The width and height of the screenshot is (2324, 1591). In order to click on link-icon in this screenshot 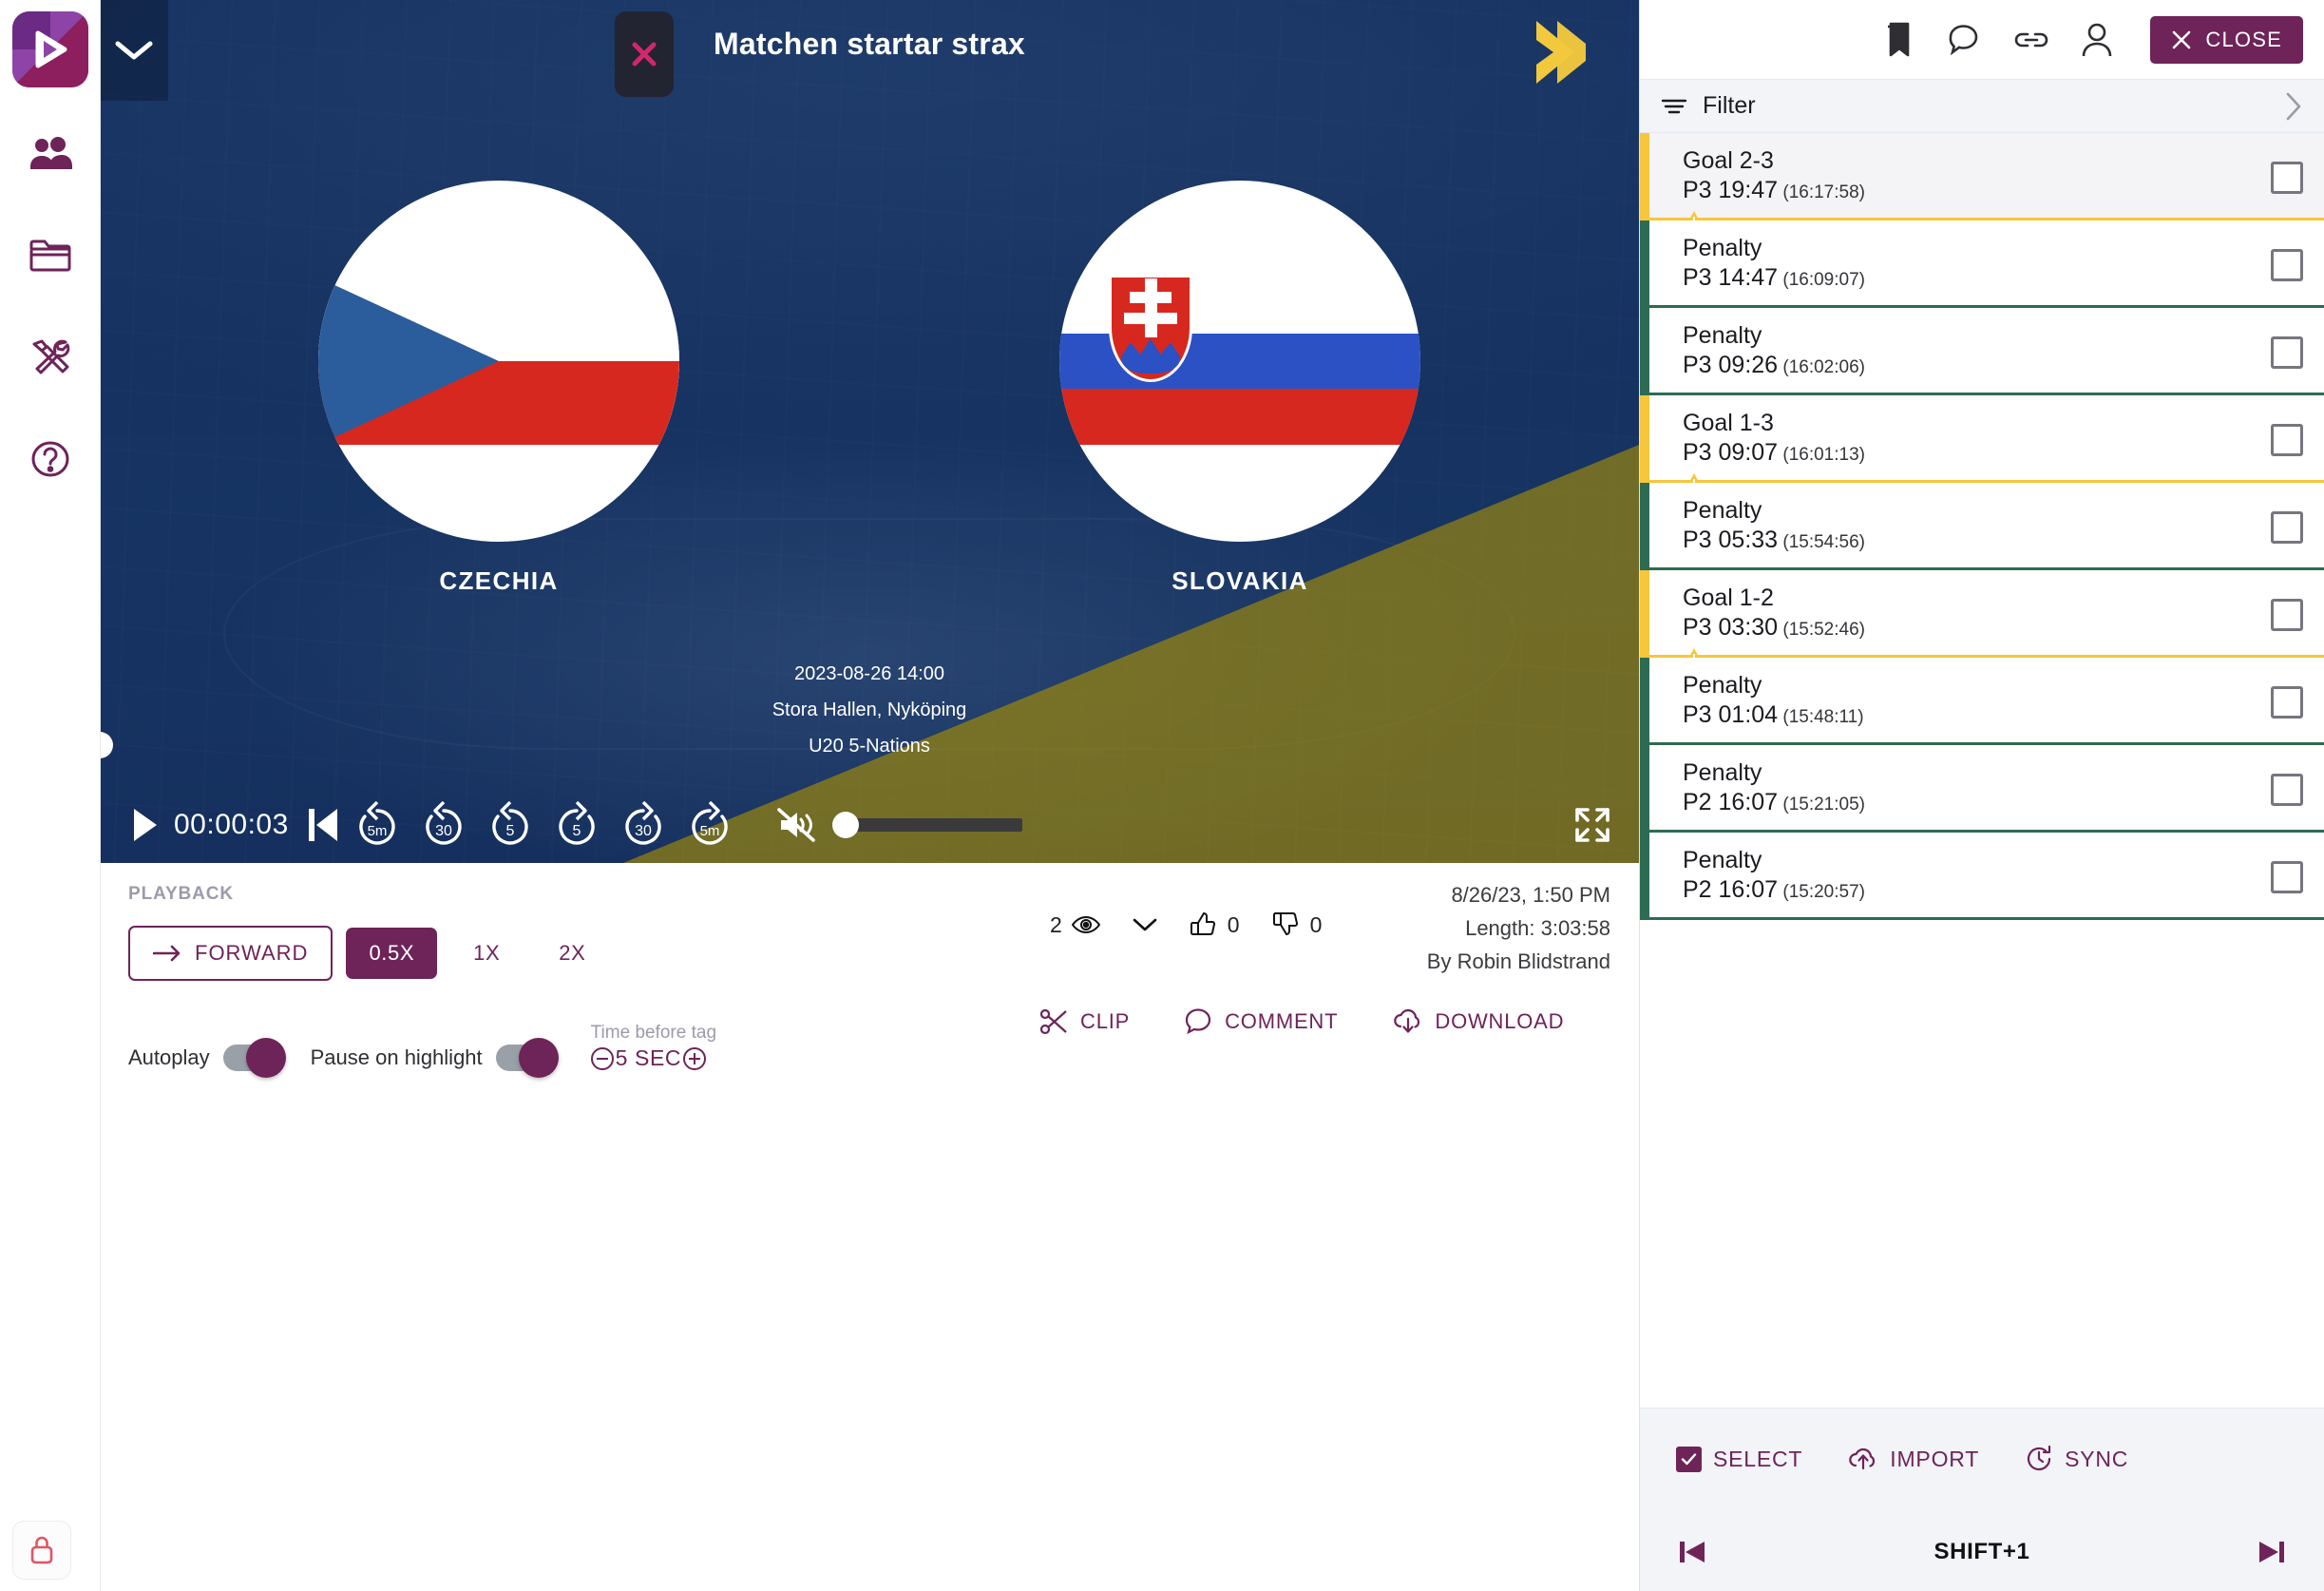, I will do `click(2031, 40)`.